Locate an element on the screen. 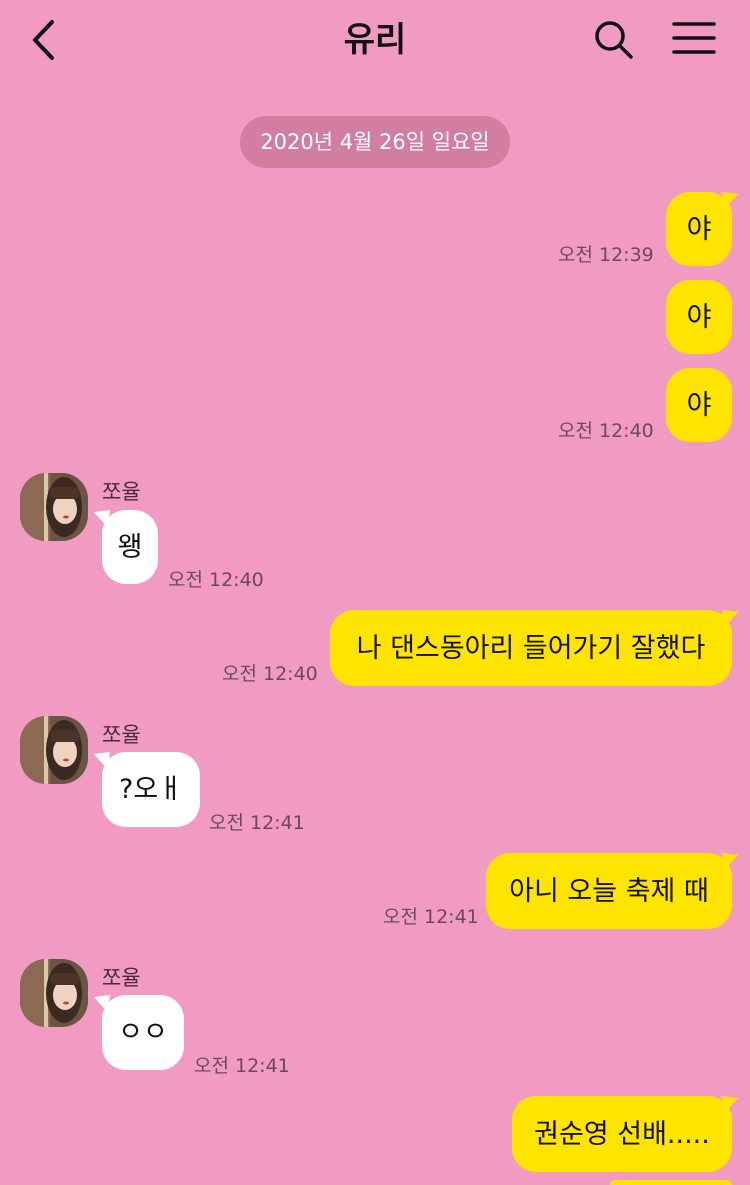 This screenshot has height=1185, width=750. chat-title: 유리 is located at coordinates (375, 40).